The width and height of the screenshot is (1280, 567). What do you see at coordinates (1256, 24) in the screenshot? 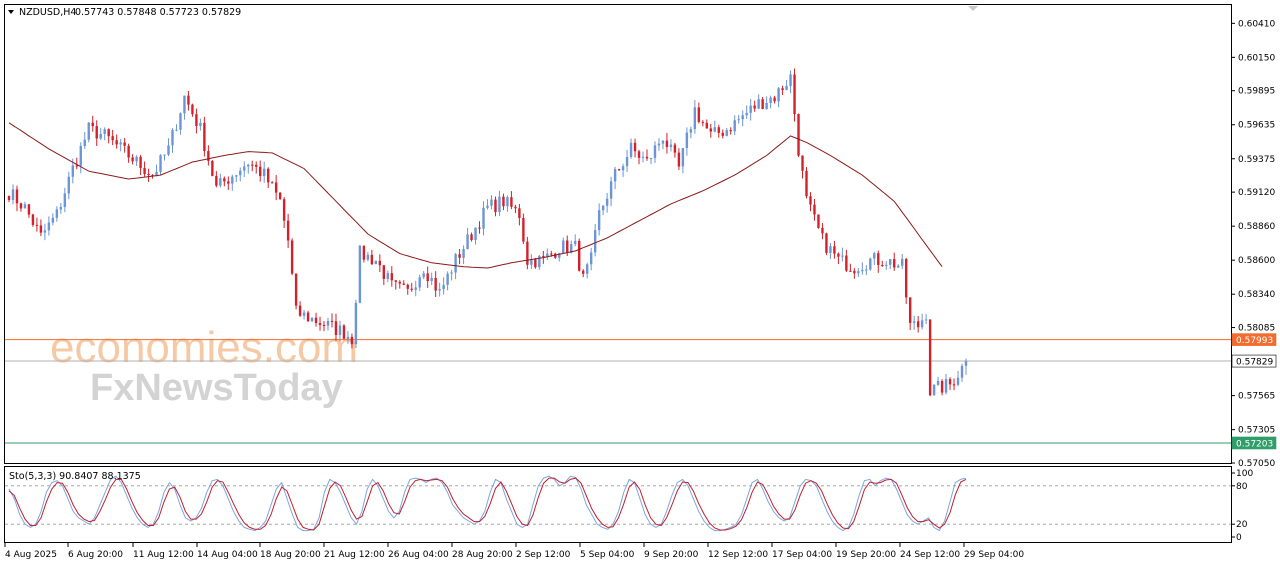
I see `price-tick-label-0: 0.60410` at bounding box center [1256, 24].